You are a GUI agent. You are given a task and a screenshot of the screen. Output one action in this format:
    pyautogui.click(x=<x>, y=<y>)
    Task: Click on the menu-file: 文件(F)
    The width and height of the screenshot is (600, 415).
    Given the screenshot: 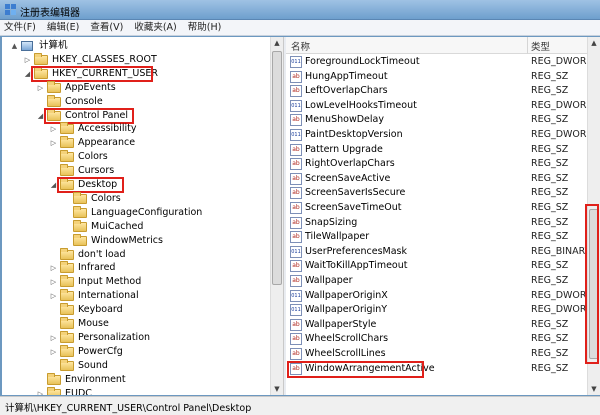 What is the action you would take?
    pyautogui.click(x=20, y=28)
    